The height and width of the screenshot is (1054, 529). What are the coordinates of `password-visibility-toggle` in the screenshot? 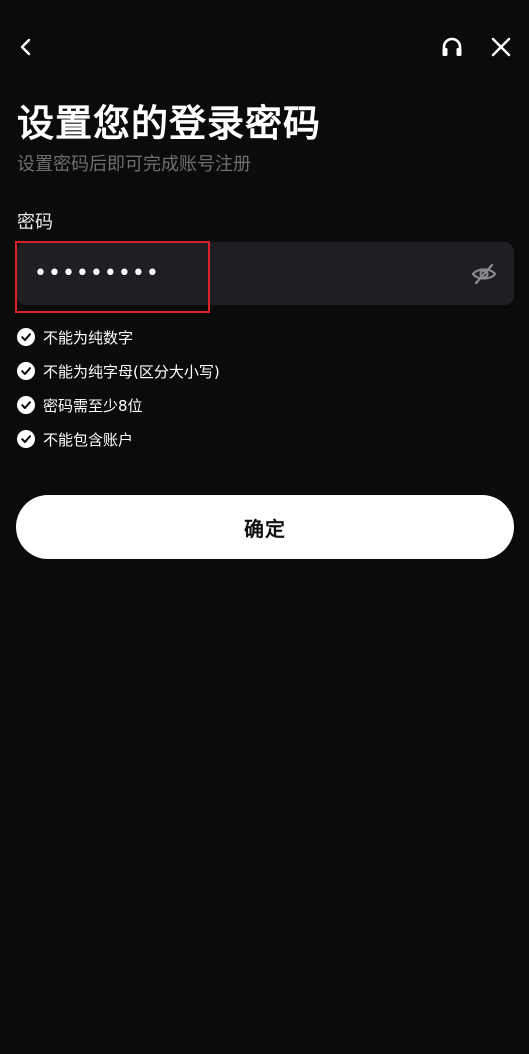 It's located at (484, 274).